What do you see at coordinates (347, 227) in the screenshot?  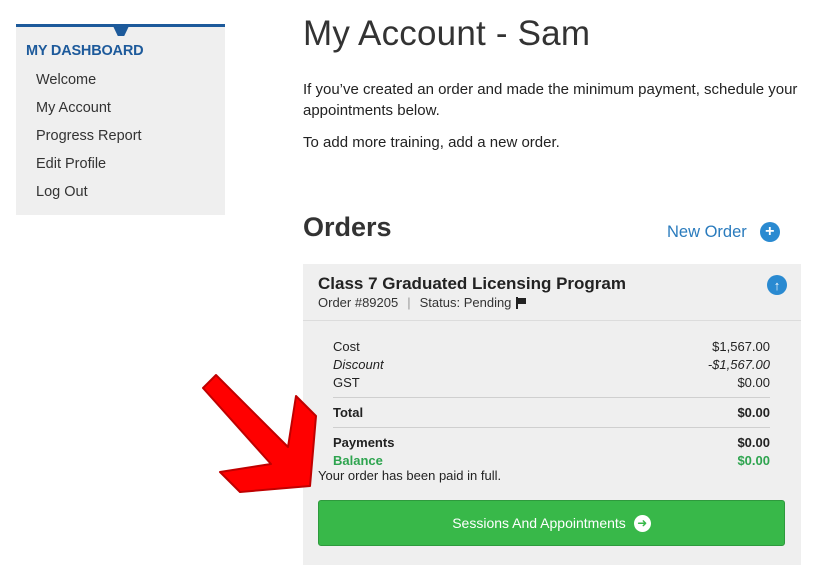 I see `orders-heading: Orders` at bounding box center [347, 227].